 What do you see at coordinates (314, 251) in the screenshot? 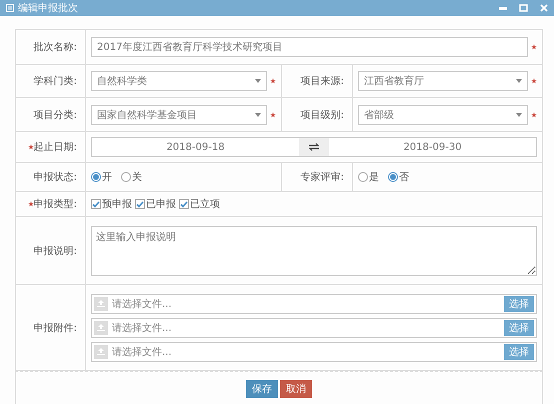
I see `description-field: 这里输入申报说明` at bounding box center [314, 251].